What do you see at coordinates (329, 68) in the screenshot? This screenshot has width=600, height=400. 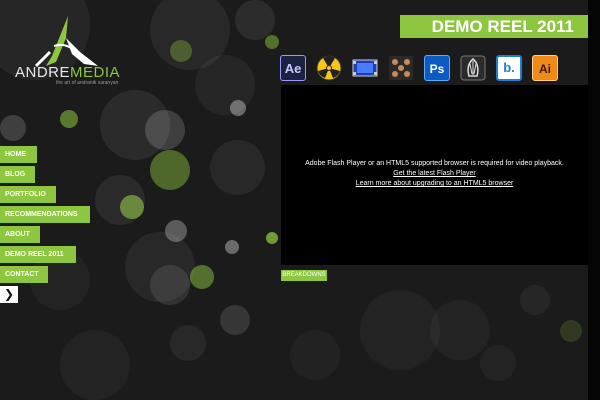 I see `nuke-icon` at bounding box center [329, 68].